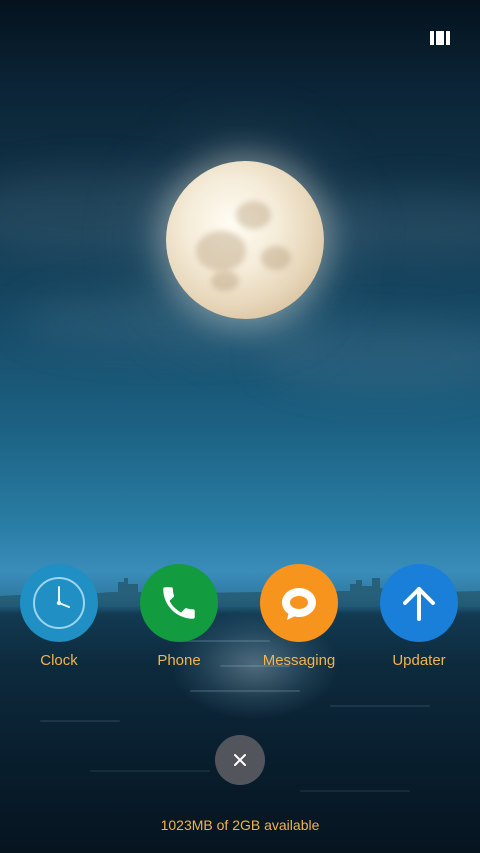  Describe the element at coordinates (179, 603) in the screenshot. I see `phone-icon` at that location.